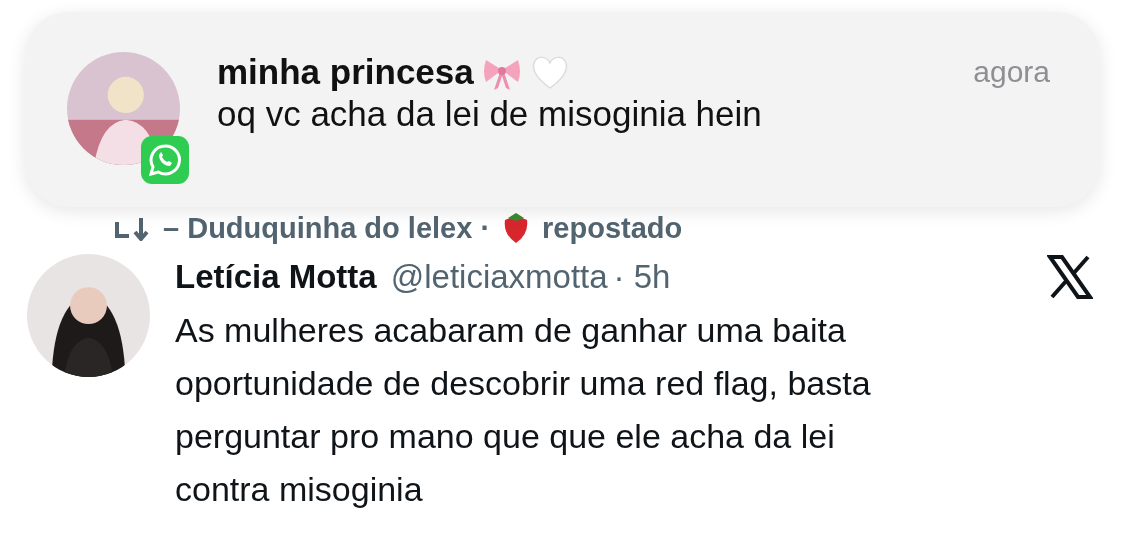  Describe the element at coordinates (499, 277) in the screenshot. I see `author-handle: @leticiaxmotta` at that location.